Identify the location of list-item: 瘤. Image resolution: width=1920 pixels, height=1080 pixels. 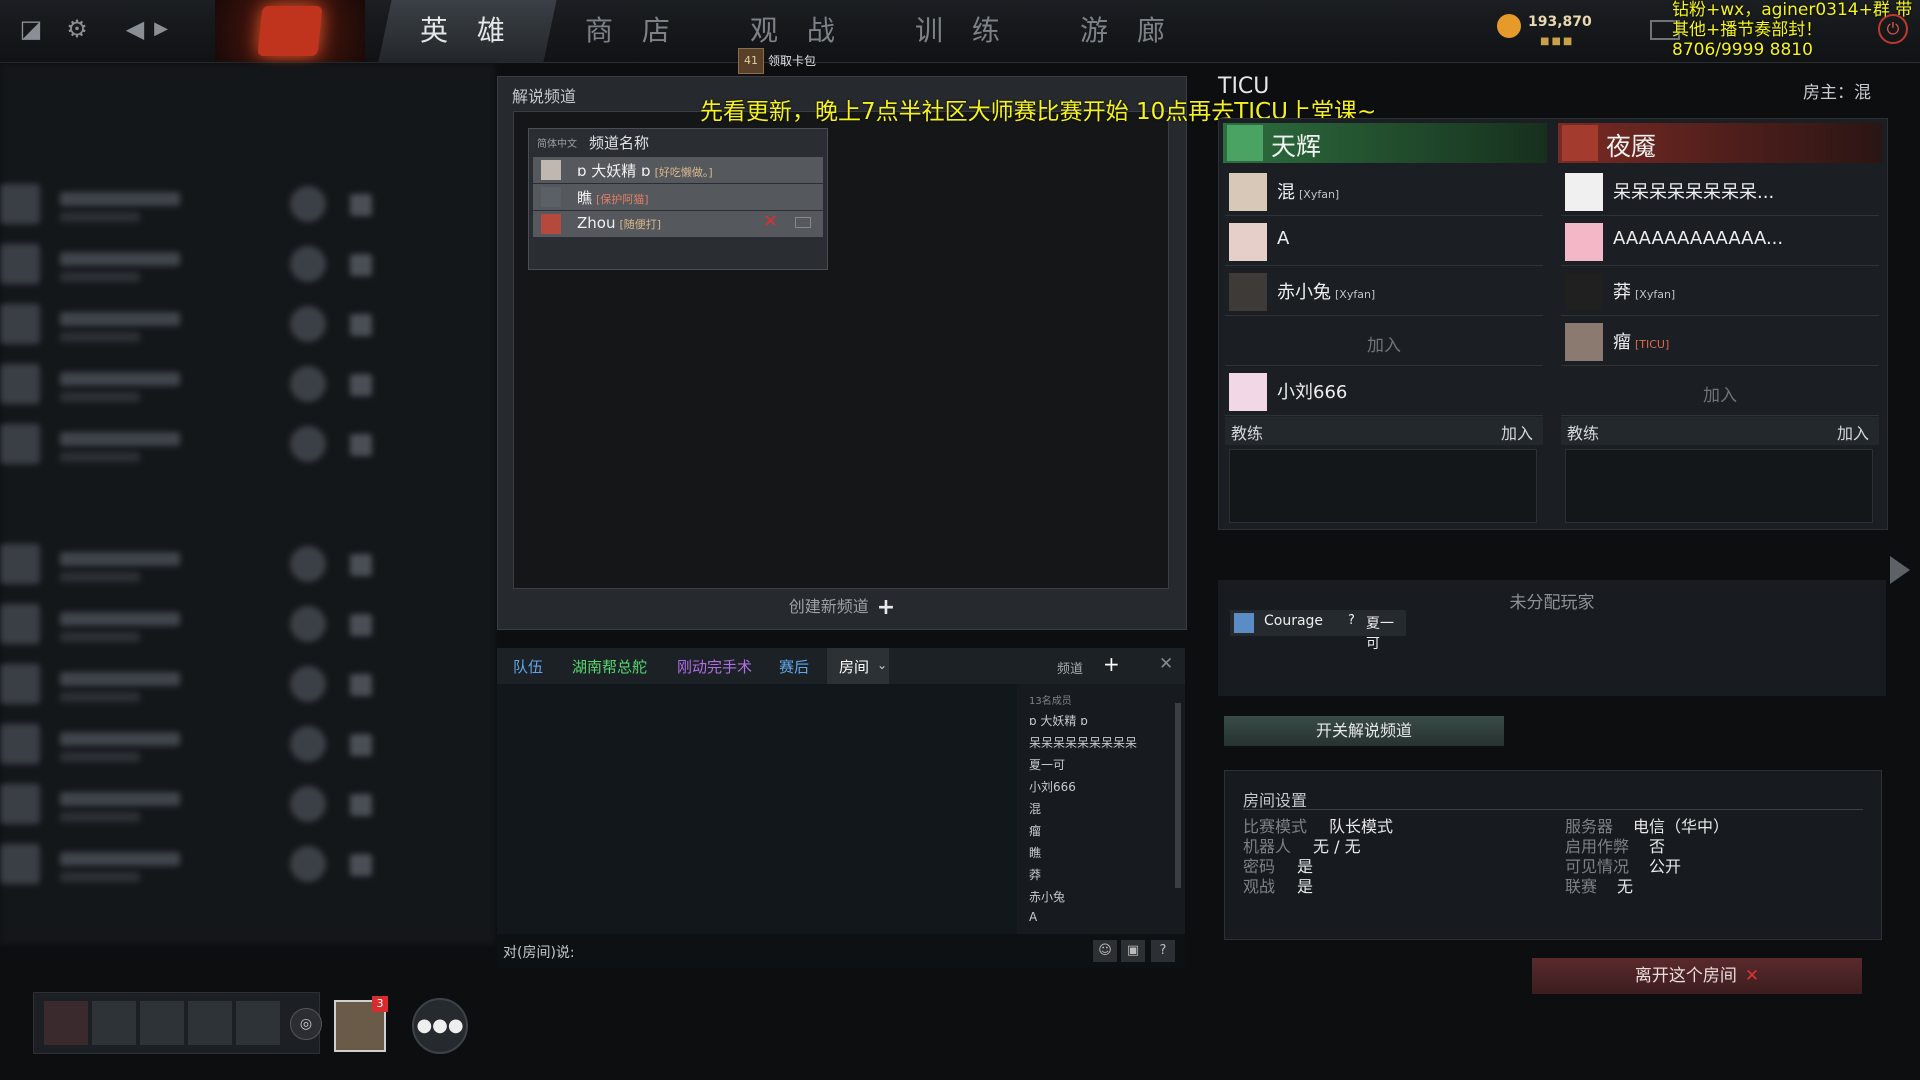
(1035, 830).